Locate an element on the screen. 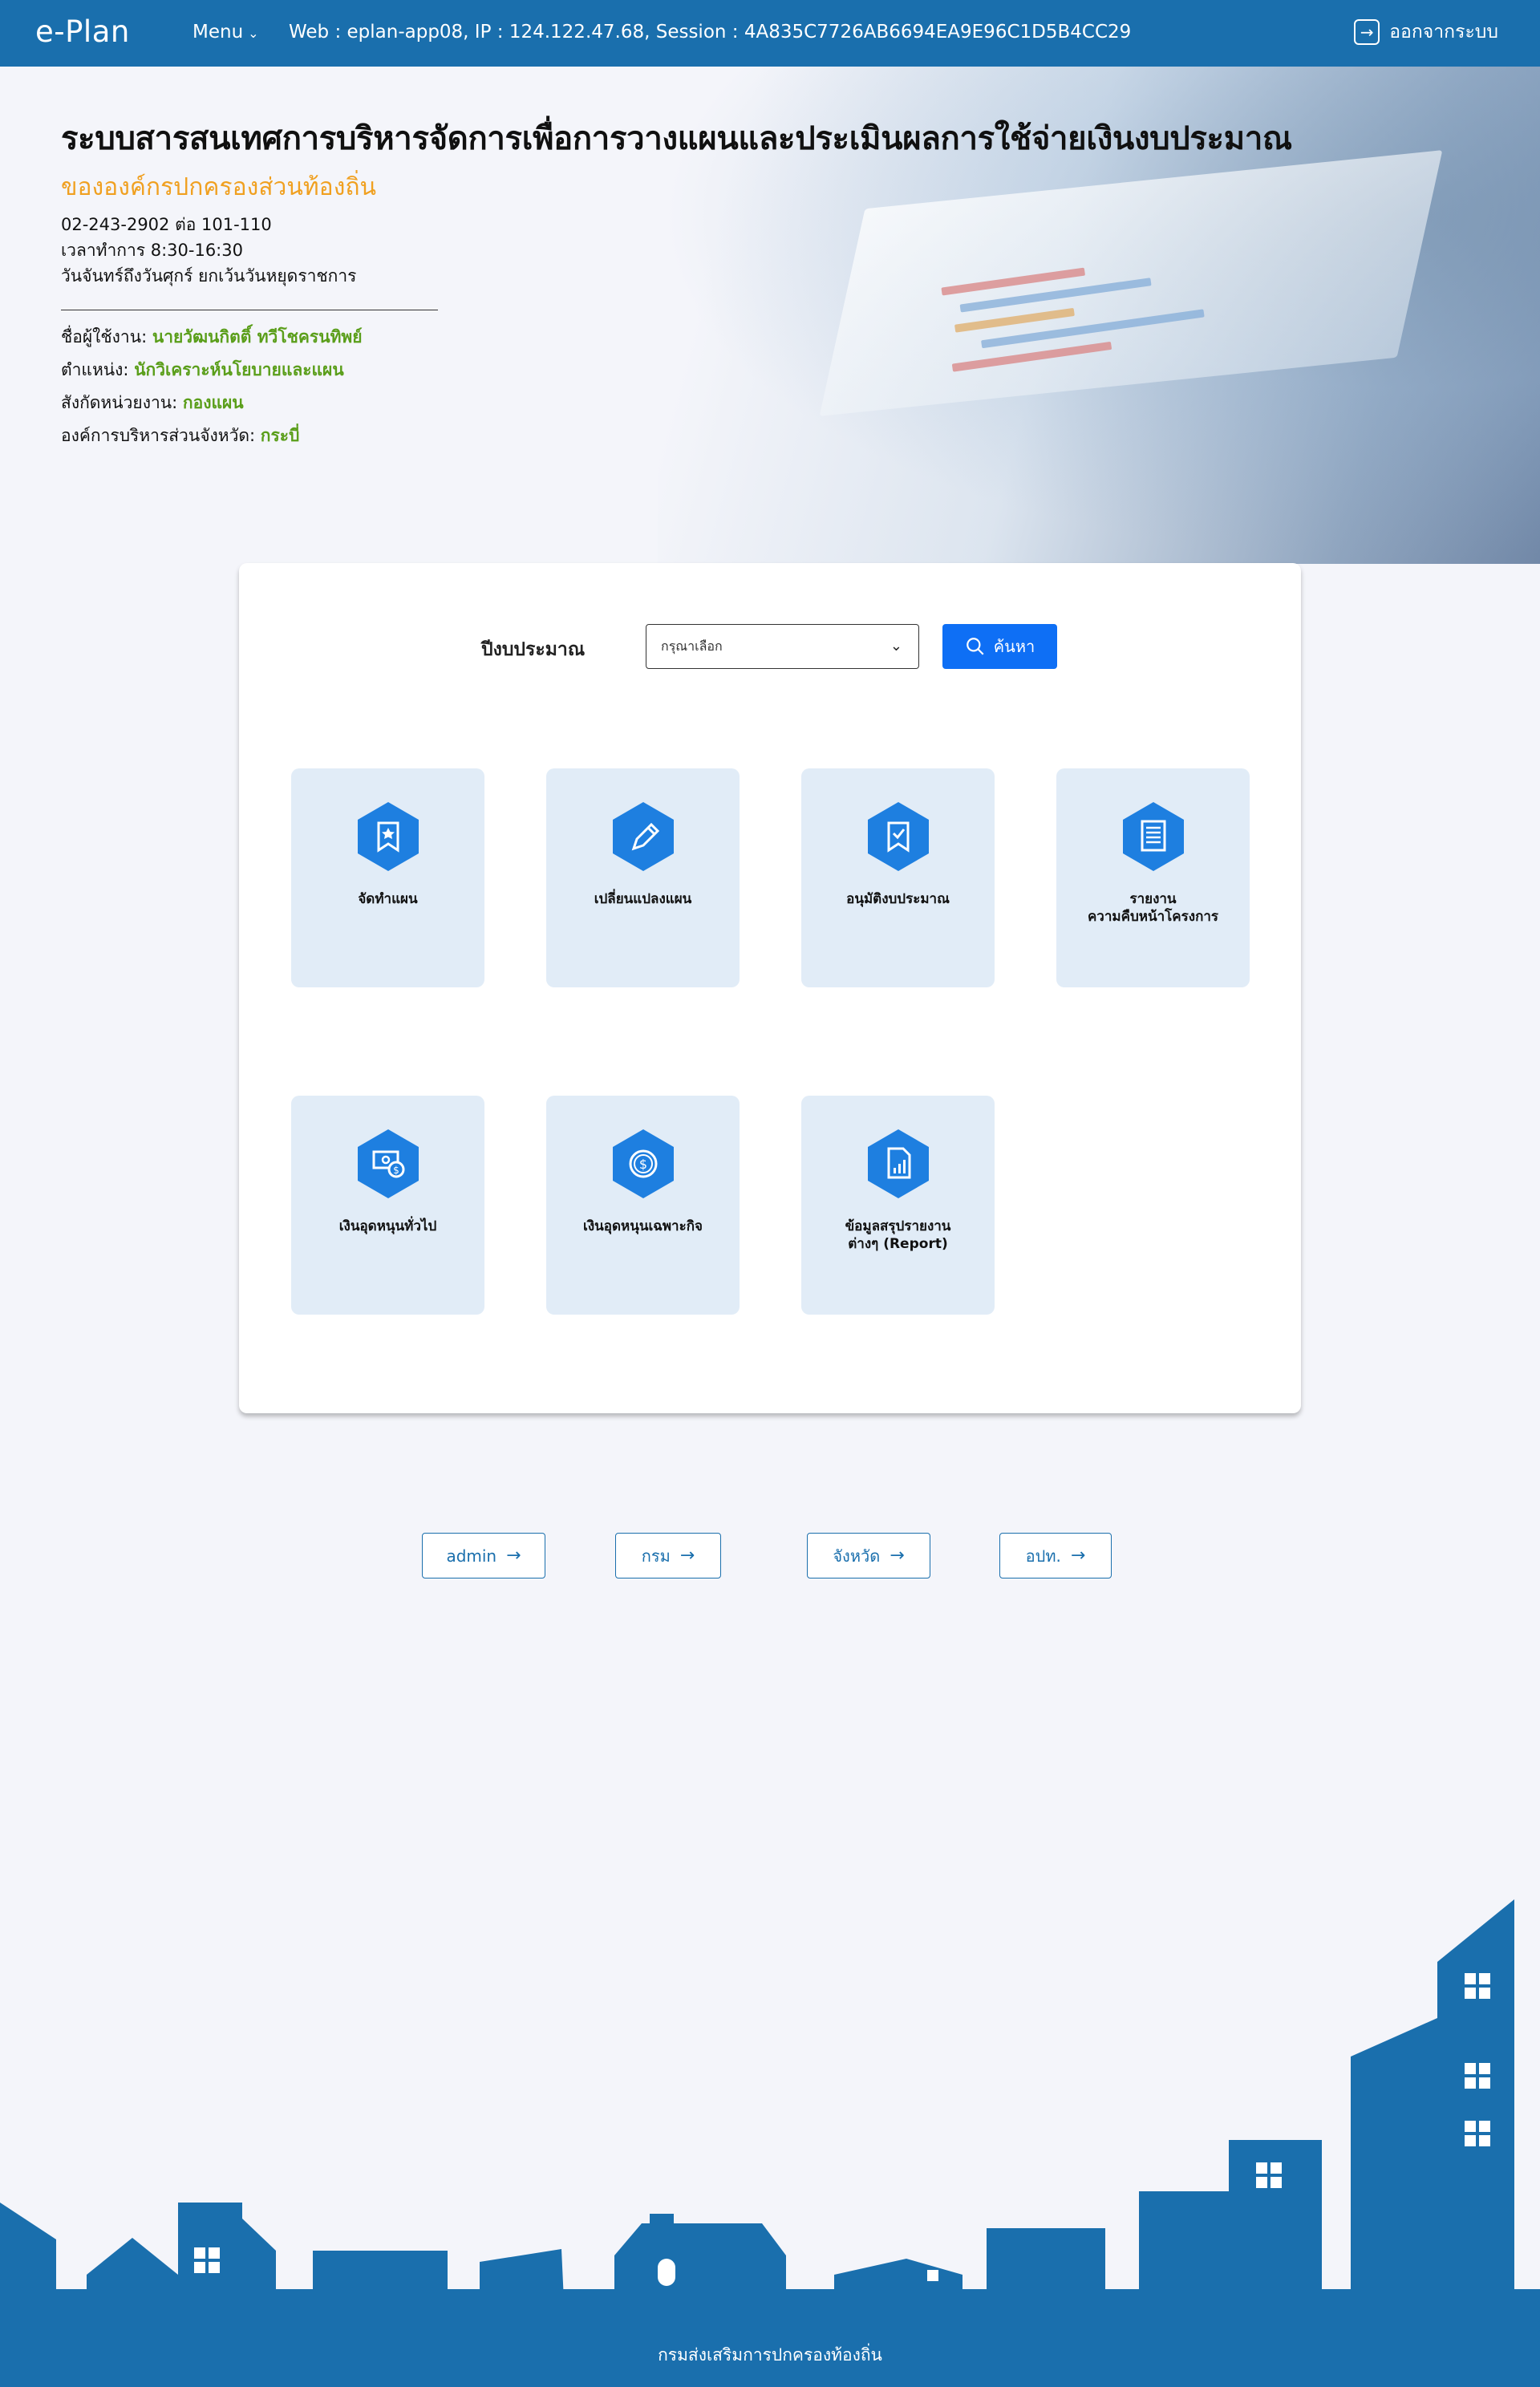 Image resolution: width=1540 pixels, height=2387 pixels. user-unit-value: กองแผน is located at coordinates (213, 402).